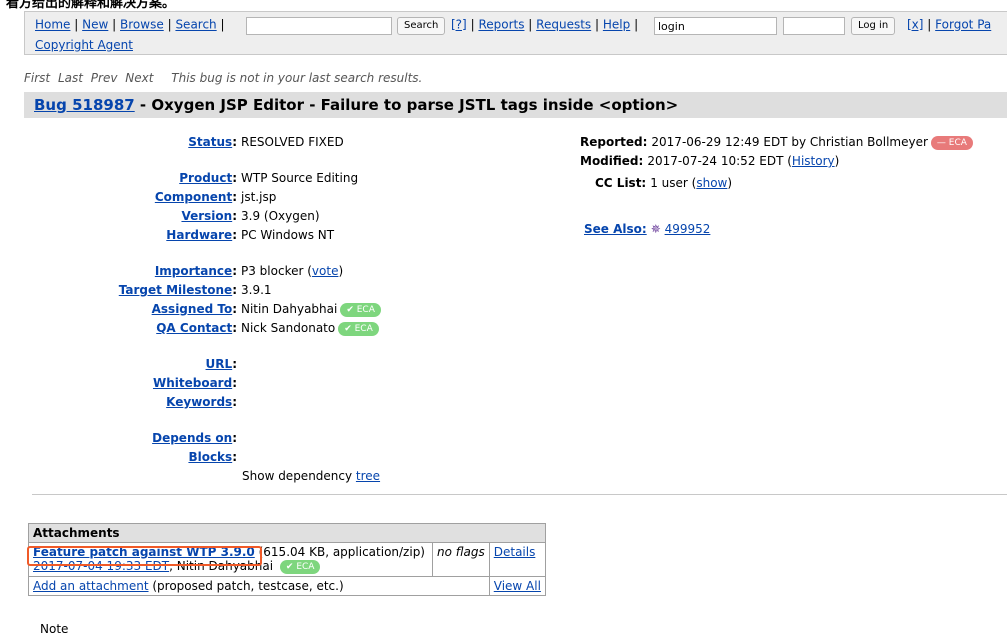 The image size is (1007, 636). What do you see at coordinates (287, 533) in the screenshot?
I see `attachments-header: Attachments` at bounding box center [287, 533].